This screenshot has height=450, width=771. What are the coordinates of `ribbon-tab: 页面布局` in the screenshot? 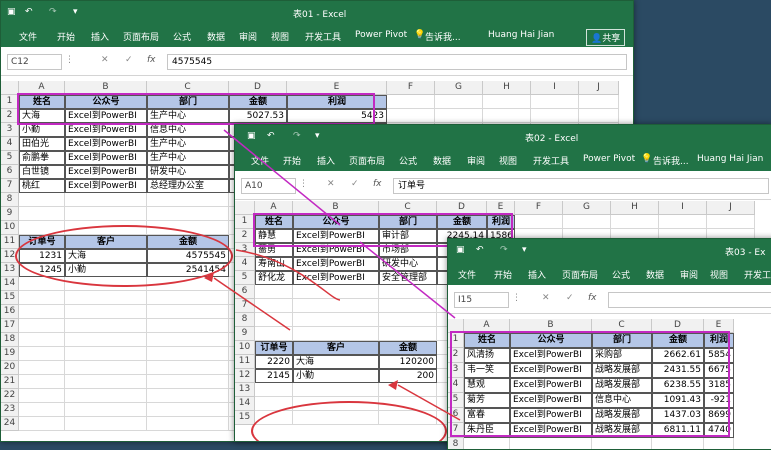 It's located at (580, 274).